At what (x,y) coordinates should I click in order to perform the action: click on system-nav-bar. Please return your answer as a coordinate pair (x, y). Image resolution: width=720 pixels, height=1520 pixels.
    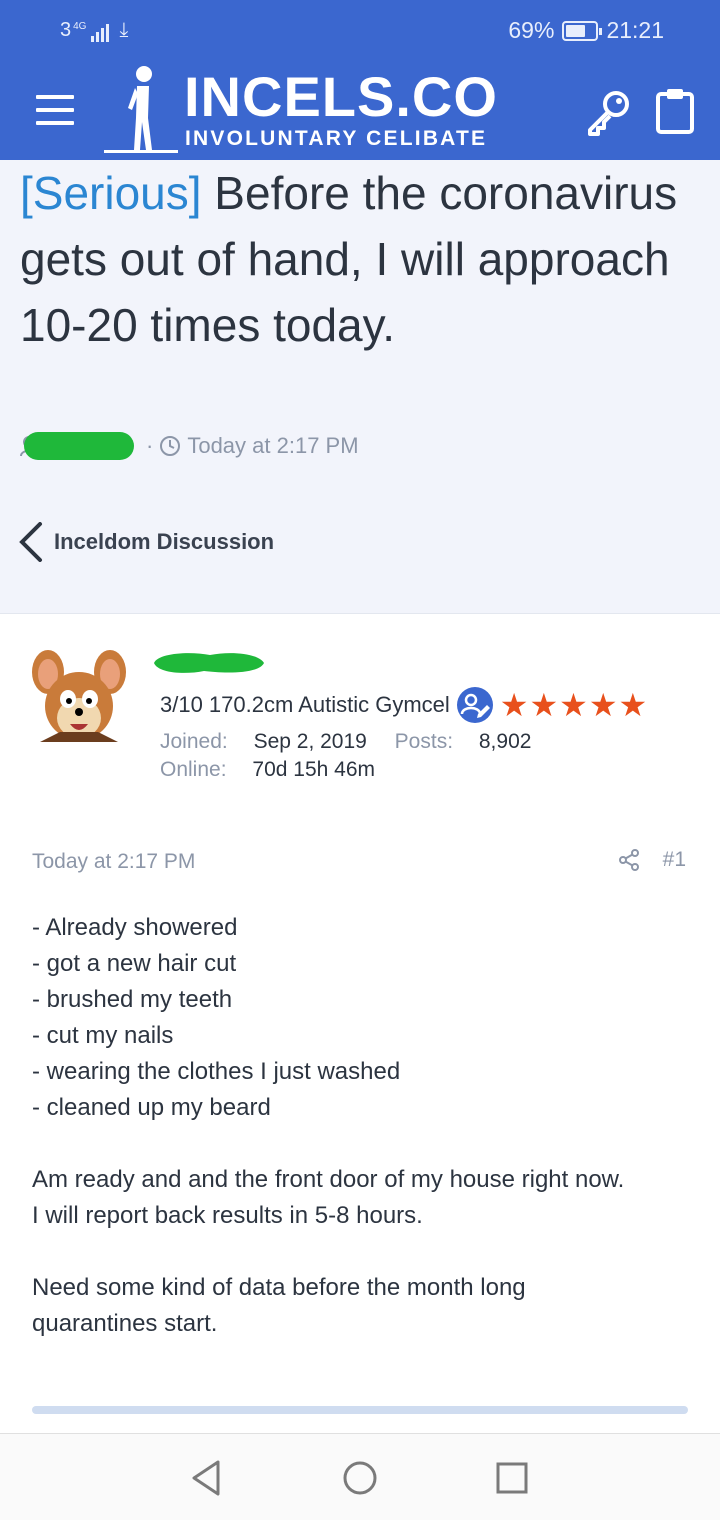
    Looking at the image, I should click on (360, 1476).